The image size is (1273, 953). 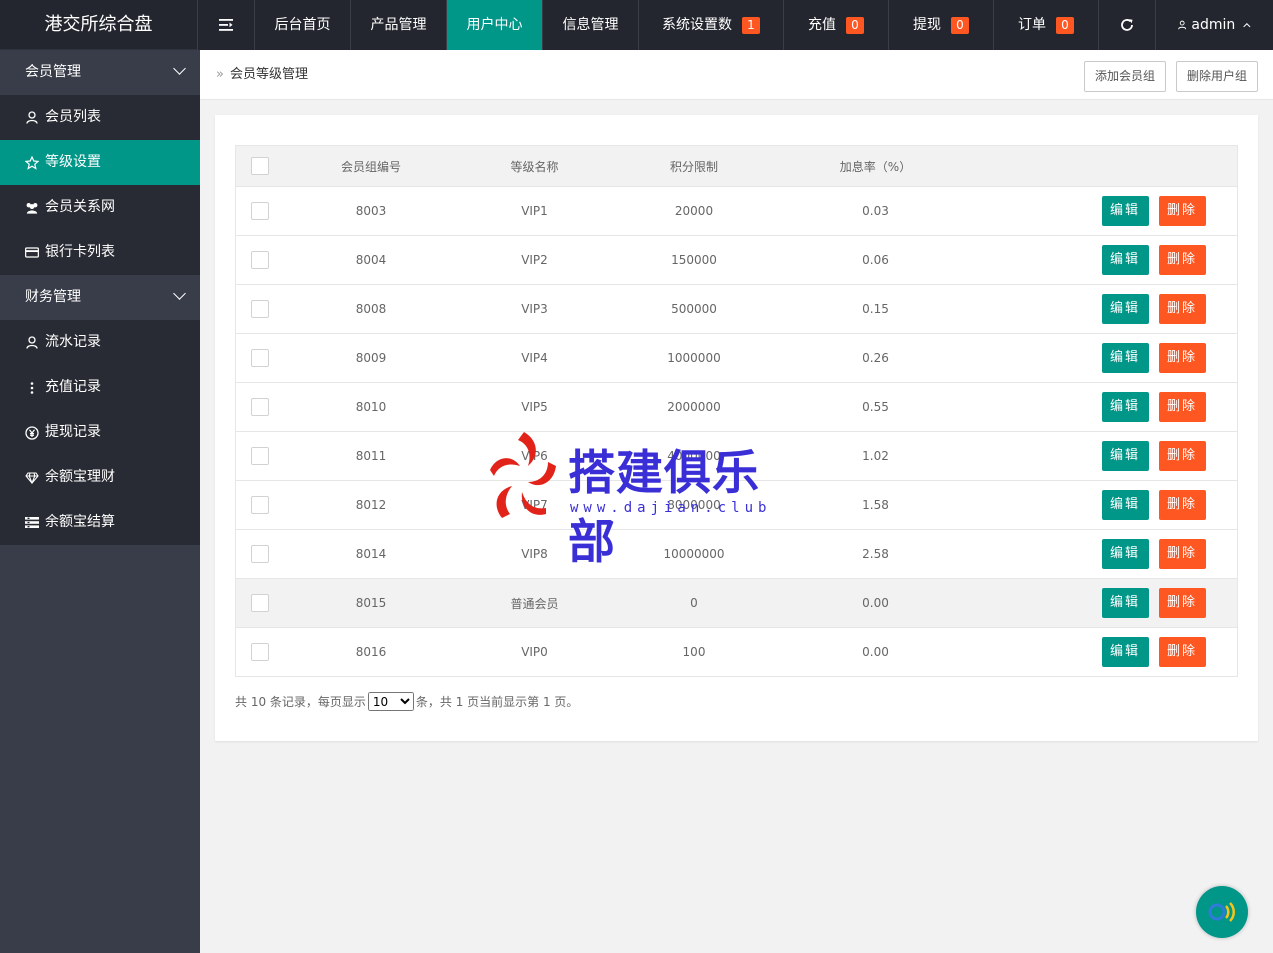 I want to click on sidebar-item-bank-cards: 银行卡列表, so click(x=100, y=252).